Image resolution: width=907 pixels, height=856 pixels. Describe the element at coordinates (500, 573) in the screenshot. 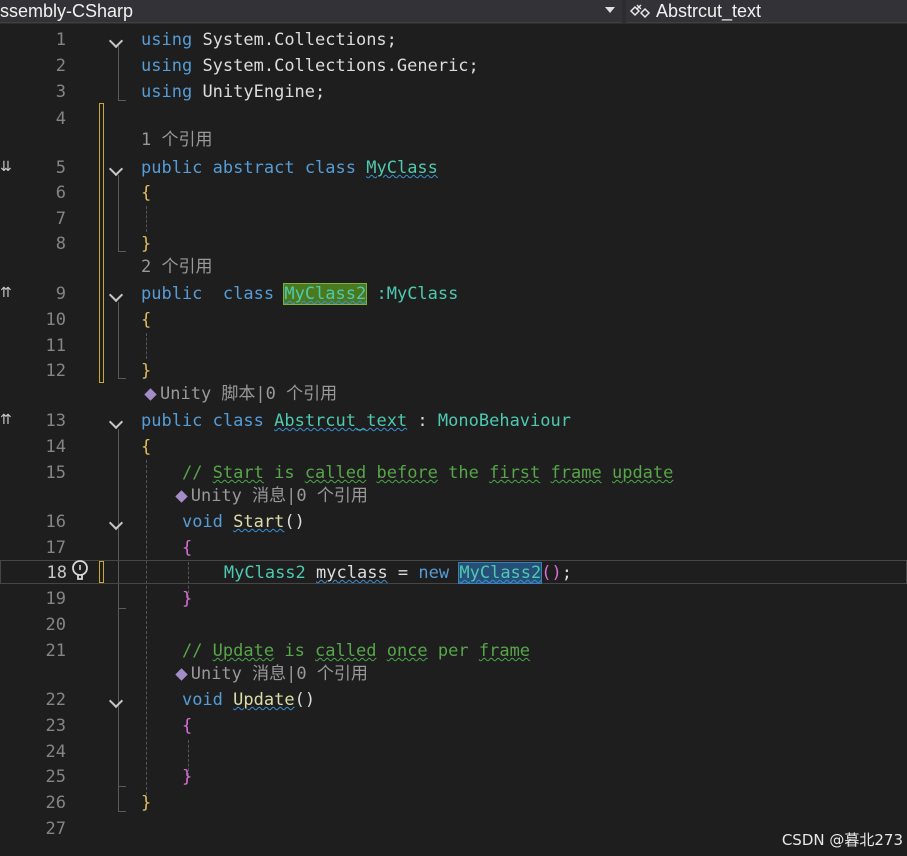

I see `selected-symbol: MyClass2` at that location.